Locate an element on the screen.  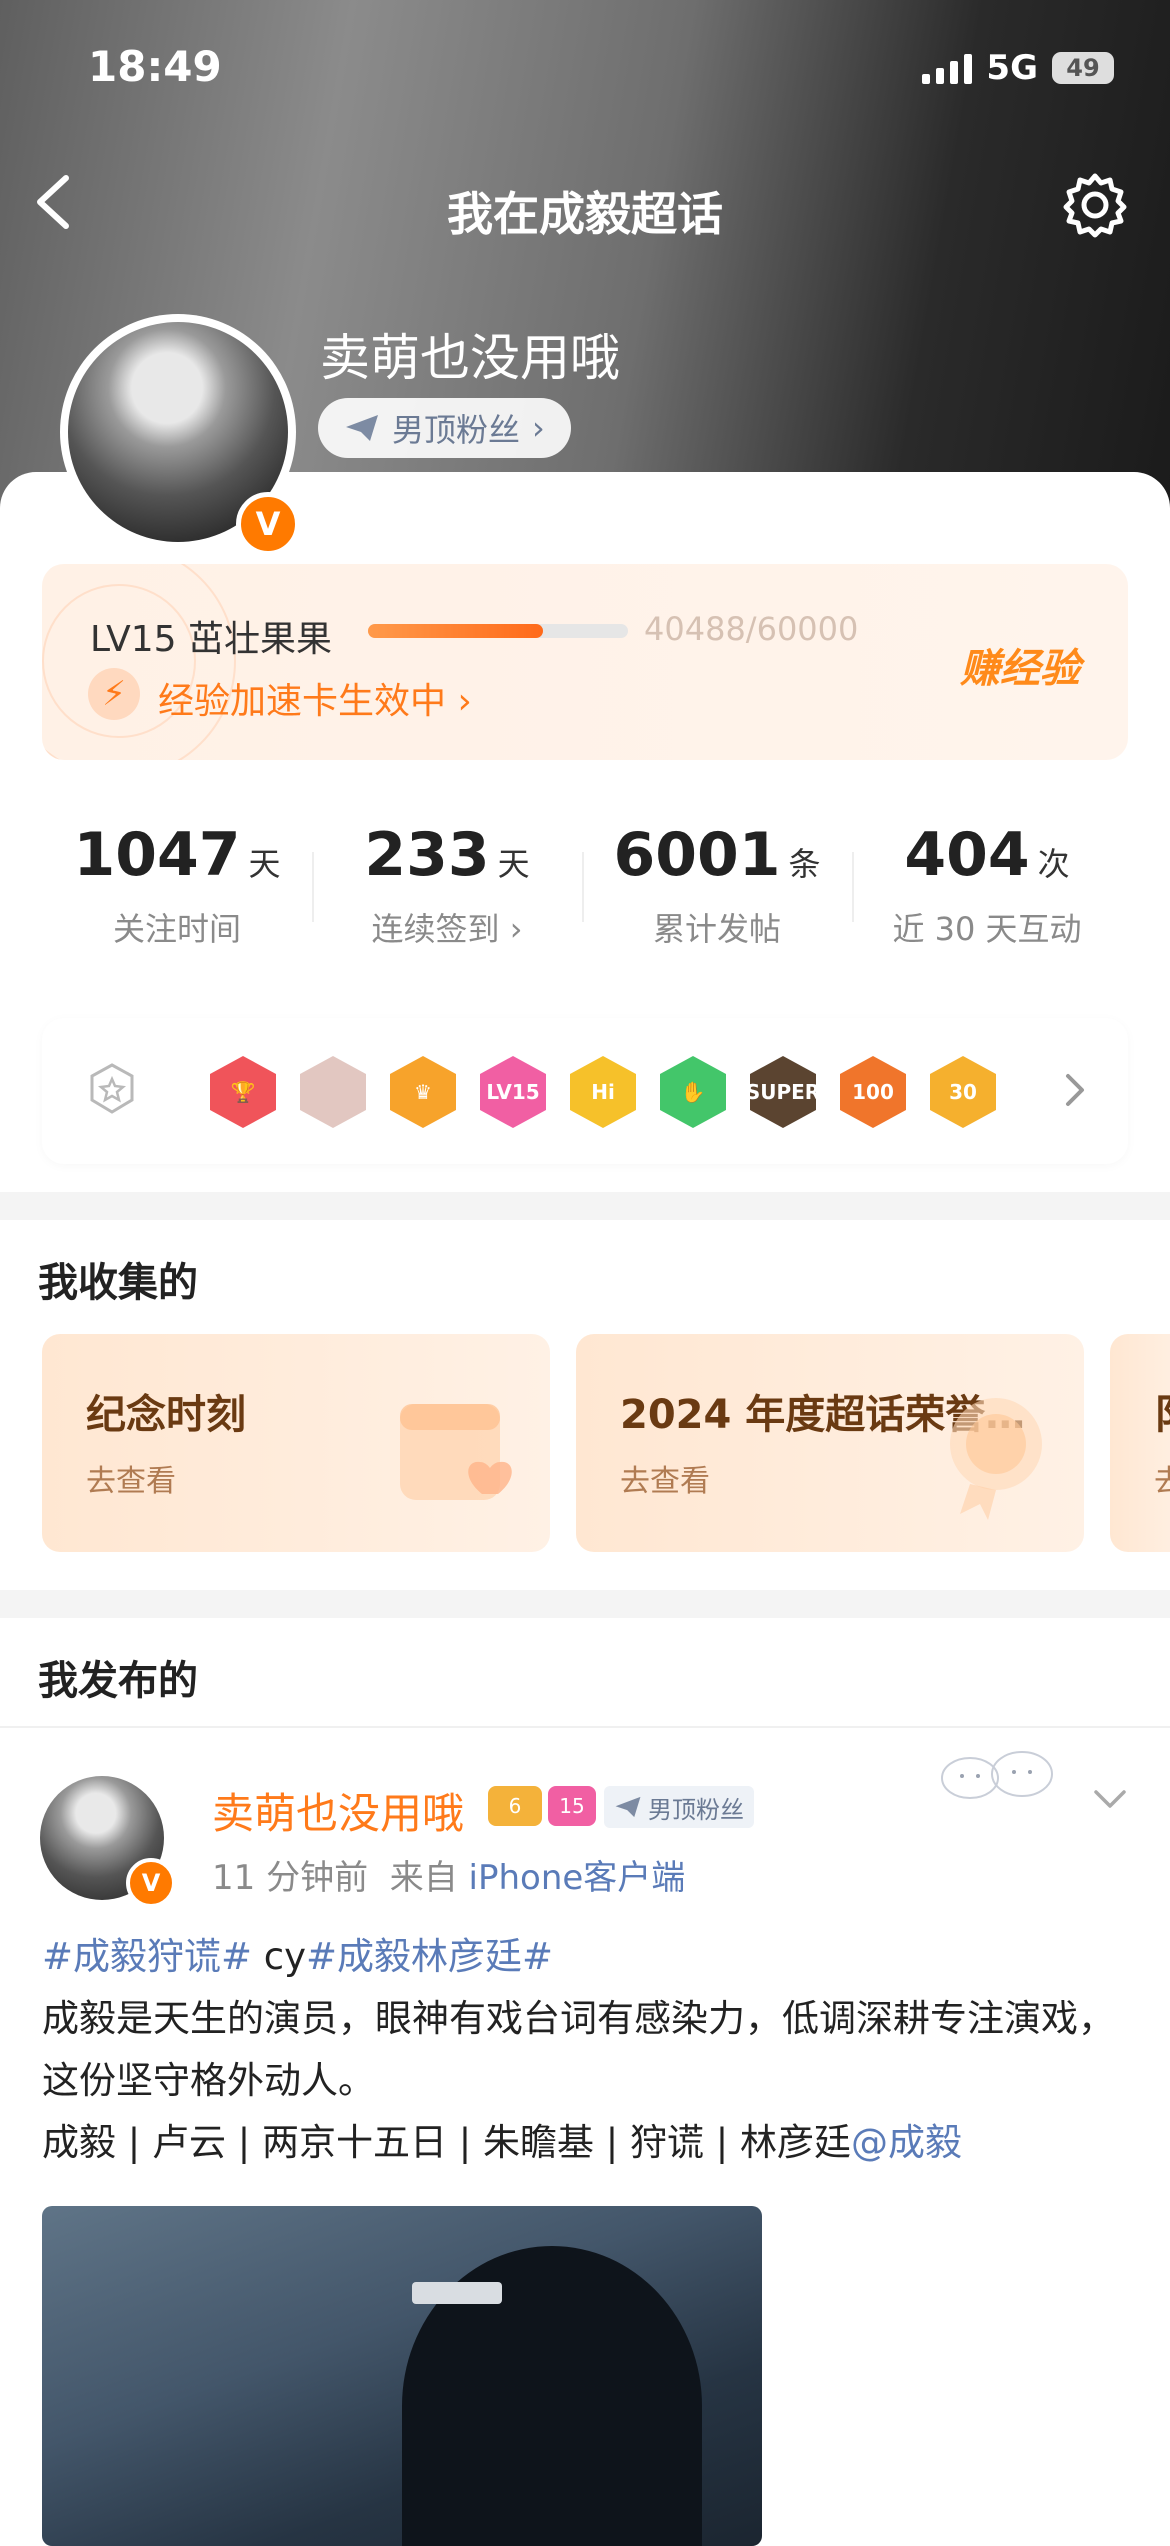
stat-total-posts: 6001 条 累计发帖 is located at coordinates (717, 885).